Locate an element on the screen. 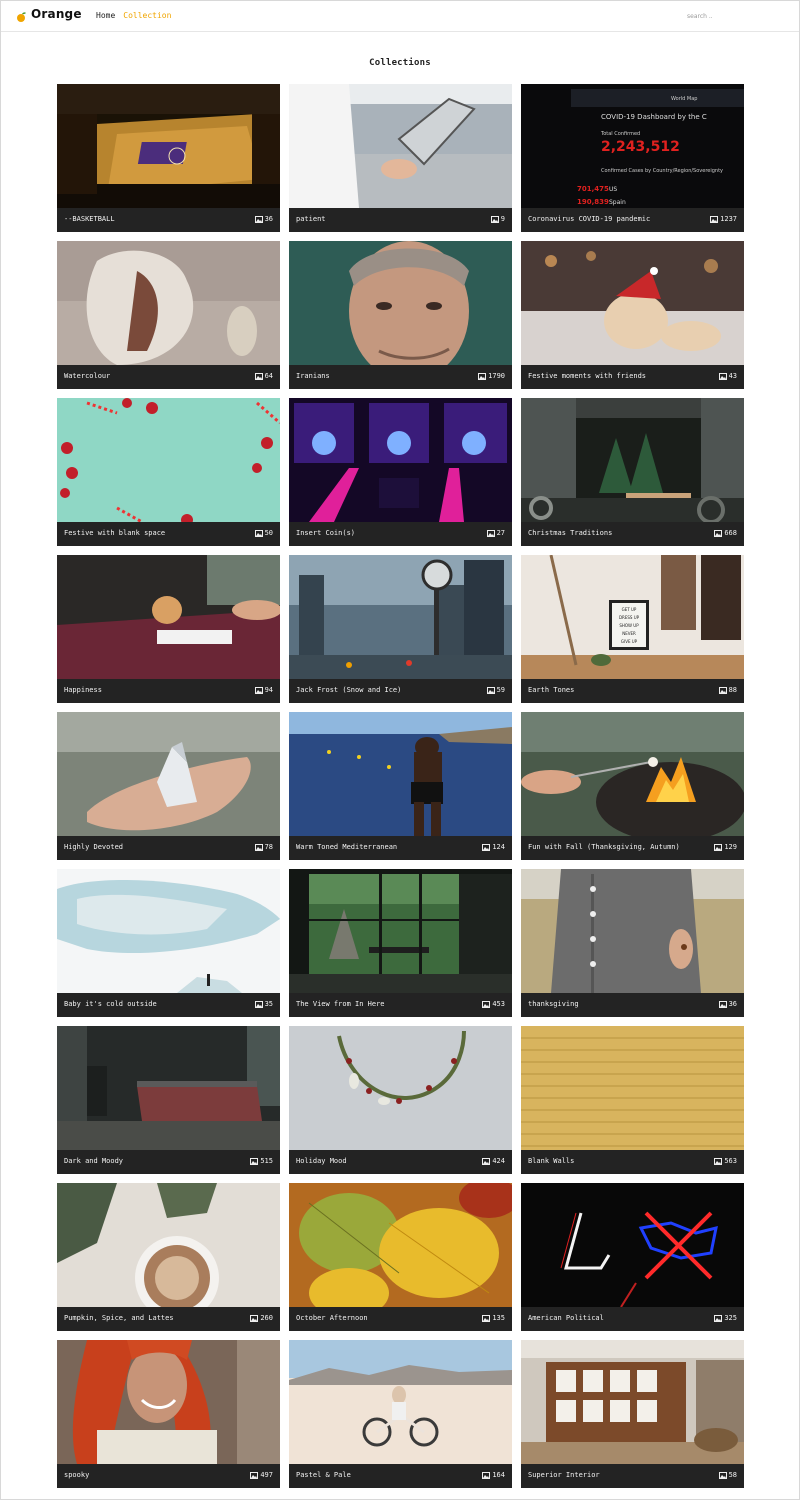 The height and width of the screenshot is (1500, 800). collection-title: Highly Devoted is located at coordinates (94, 847).